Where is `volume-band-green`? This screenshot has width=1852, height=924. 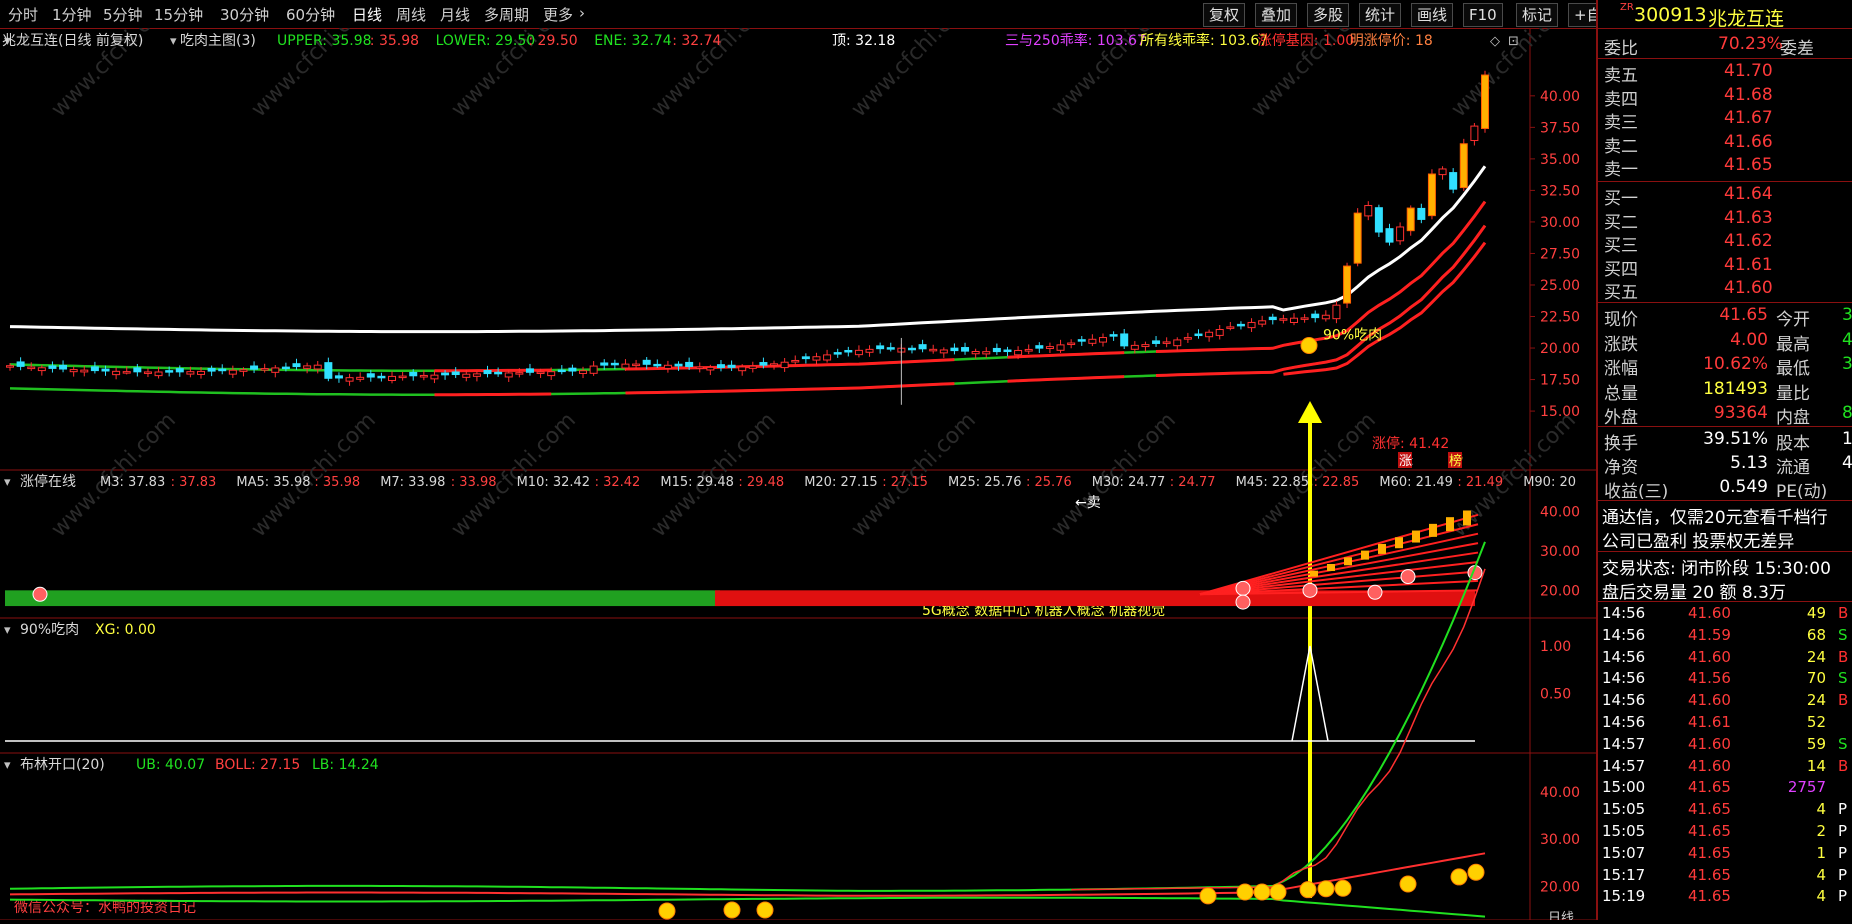
volume-band-green is located at coordinates (362, 598).